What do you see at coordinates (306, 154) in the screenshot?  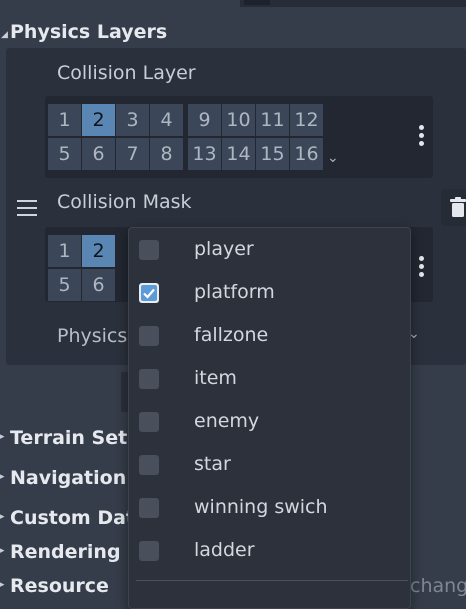 I see `layer-cell-16: 16` at bounding box center [306, 154].